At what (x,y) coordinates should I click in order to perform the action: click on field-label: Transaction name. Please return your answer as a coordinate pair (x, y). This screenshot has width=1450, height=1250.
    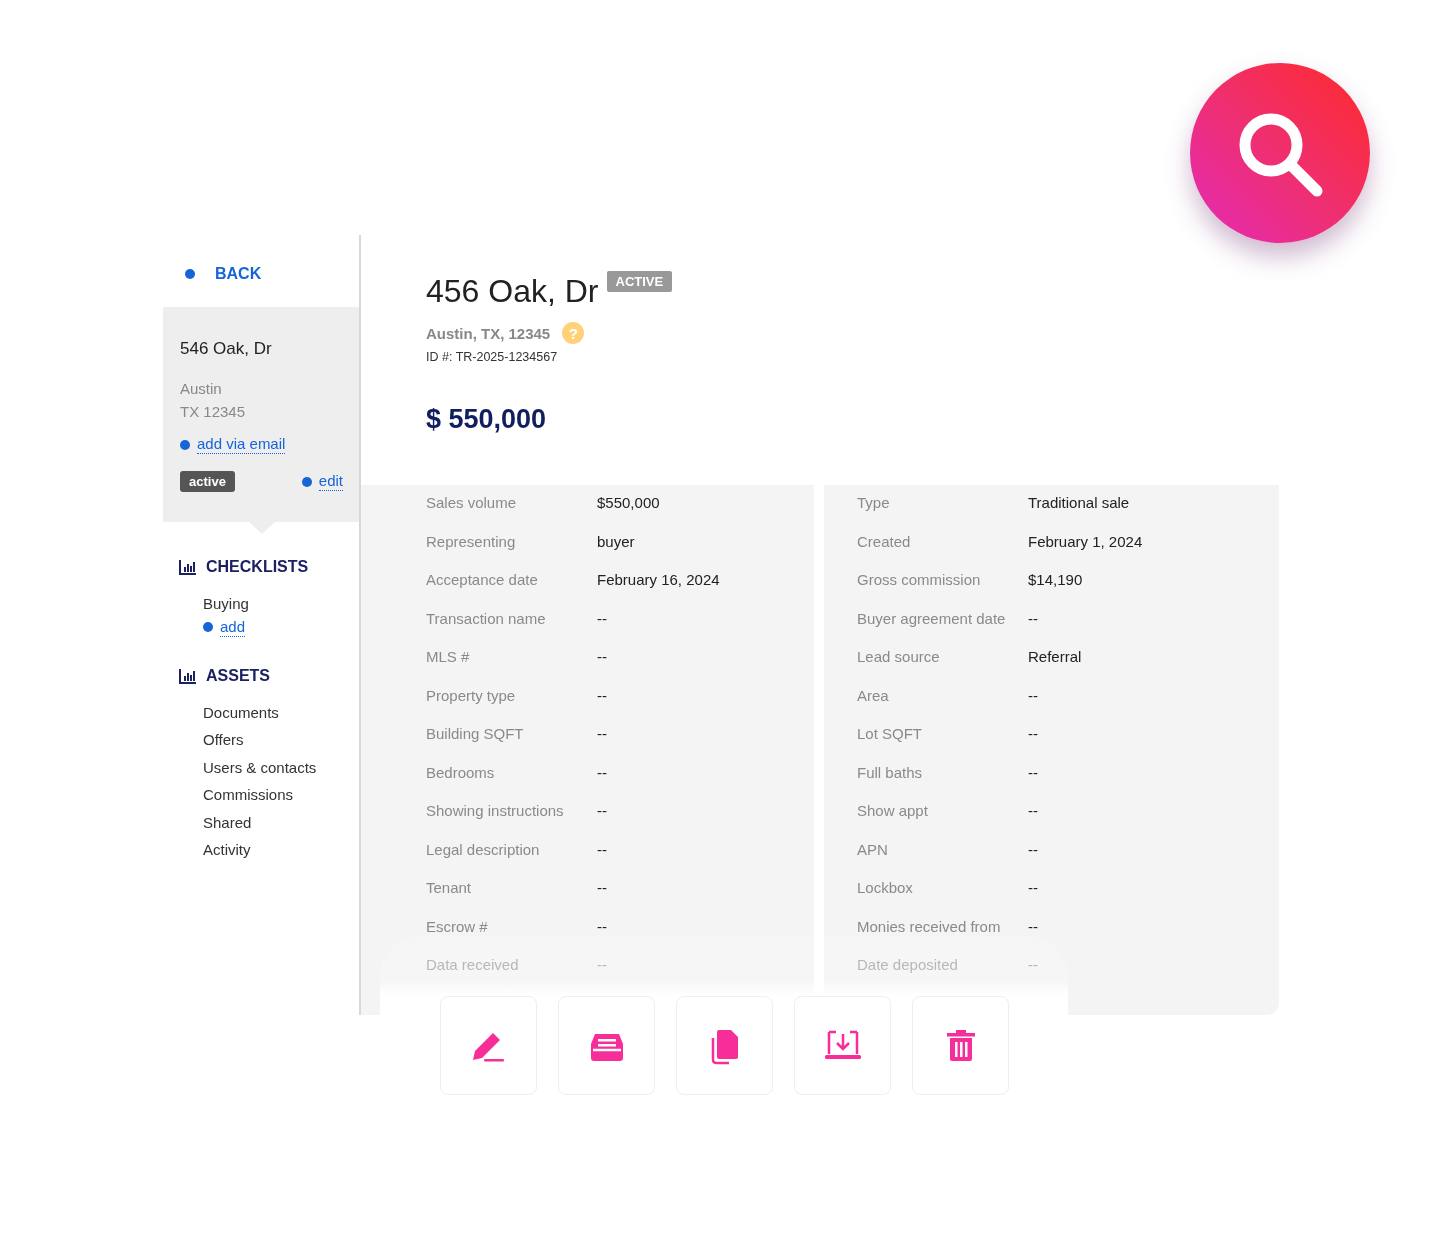
    Looking at the image, I should click on (486, 618).